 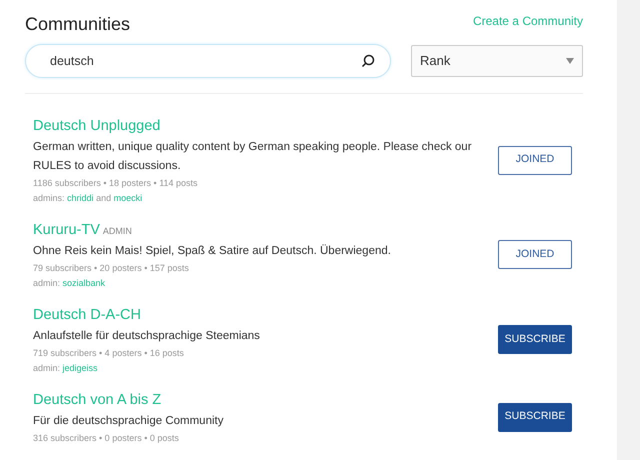 I want to click on community-stats: 1186 subscribers • 18 posters • 114 posts, so click(x=116, y=183).